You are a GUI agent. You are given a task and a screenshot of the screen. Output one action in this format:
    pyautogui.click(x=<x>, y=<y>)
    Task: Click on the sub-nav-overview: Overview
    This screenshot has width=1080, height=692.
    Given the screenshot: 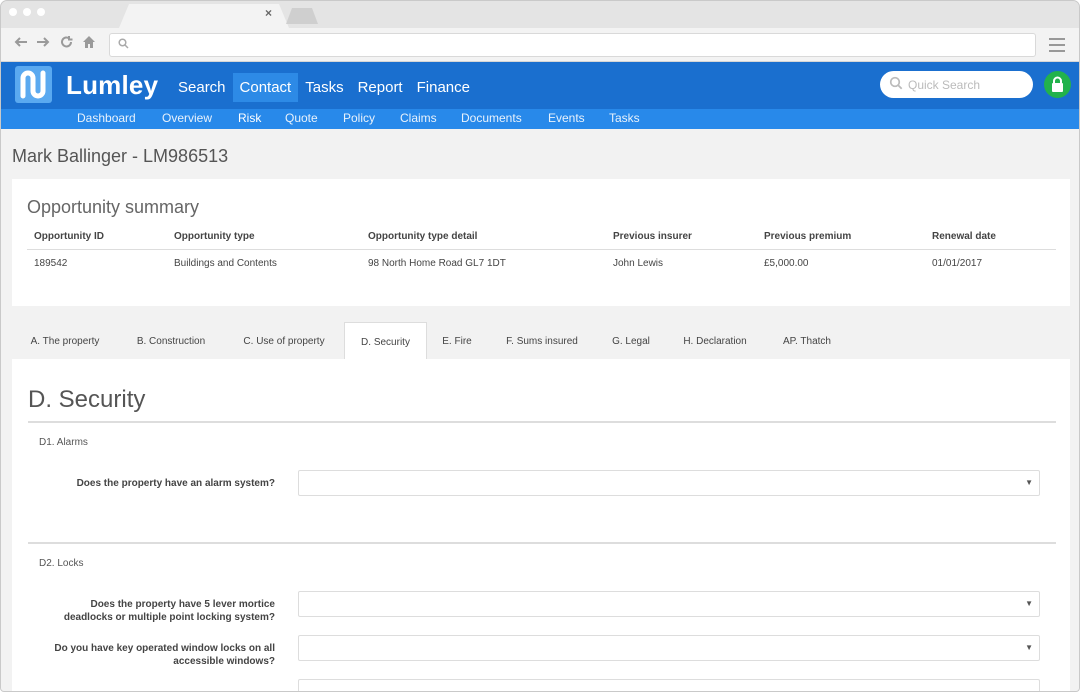 What is the action you would take?
    pyautogui.click(x=187, y=118)
    